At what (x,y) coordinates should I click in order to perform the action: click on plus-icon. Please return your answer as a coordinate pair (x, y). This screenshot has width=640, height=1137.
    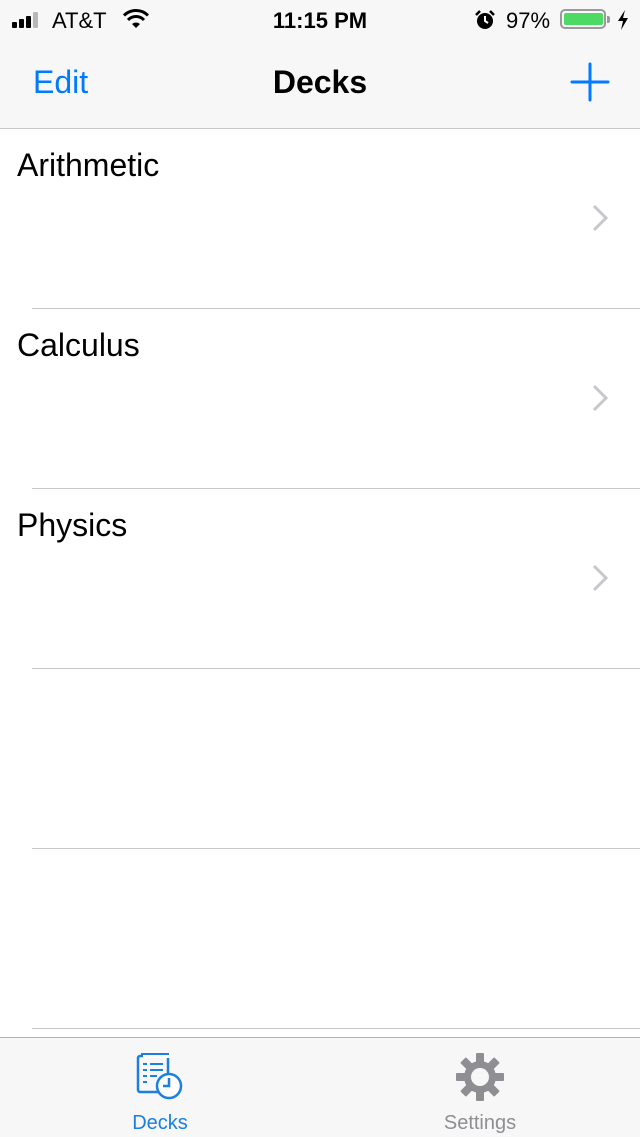
    Looking at the image, I should click on (590, 82).